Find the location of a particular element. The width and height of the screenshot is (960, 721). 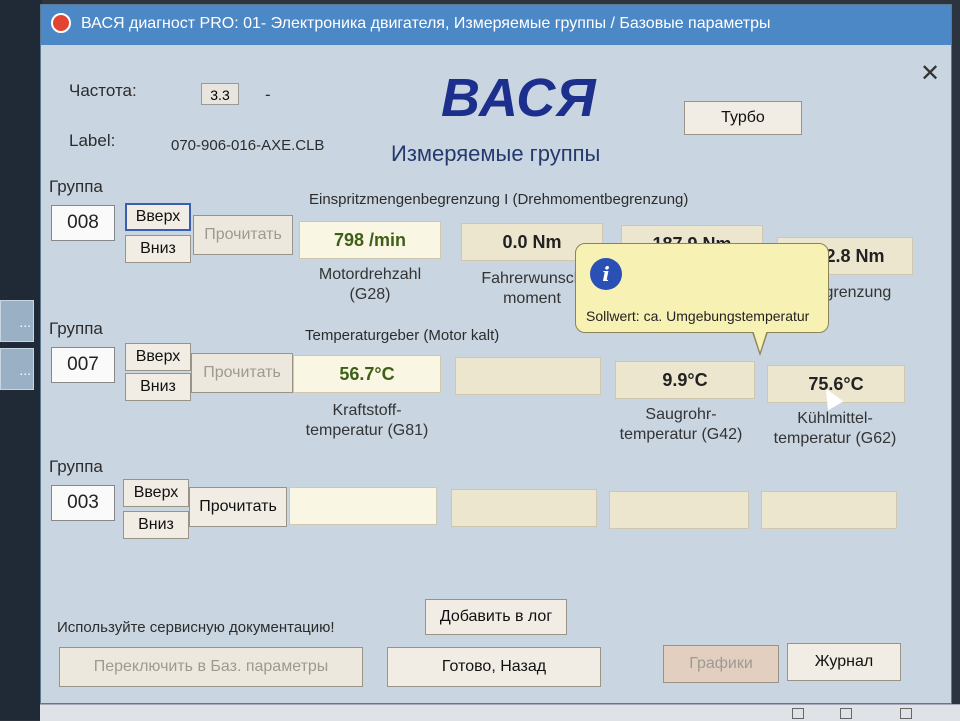

group-number-input: 003 is located at coordinates (83, 503).